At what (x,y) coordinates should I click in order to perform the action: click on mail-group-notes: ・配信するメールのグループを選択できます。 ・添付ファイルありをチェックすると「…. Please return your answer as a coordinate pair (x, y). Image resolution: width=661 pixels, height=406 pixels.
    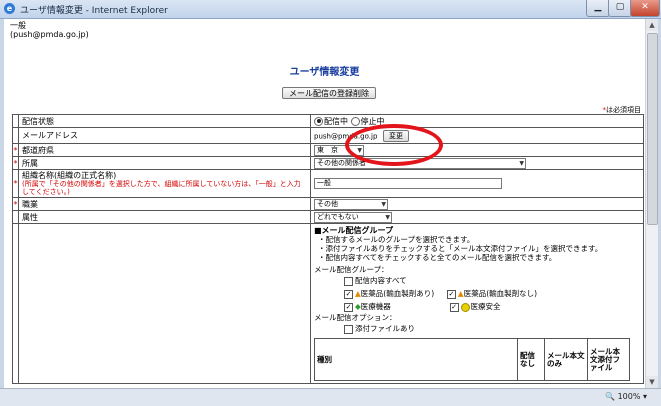
    Looking at the image, I should click on (460, 248).